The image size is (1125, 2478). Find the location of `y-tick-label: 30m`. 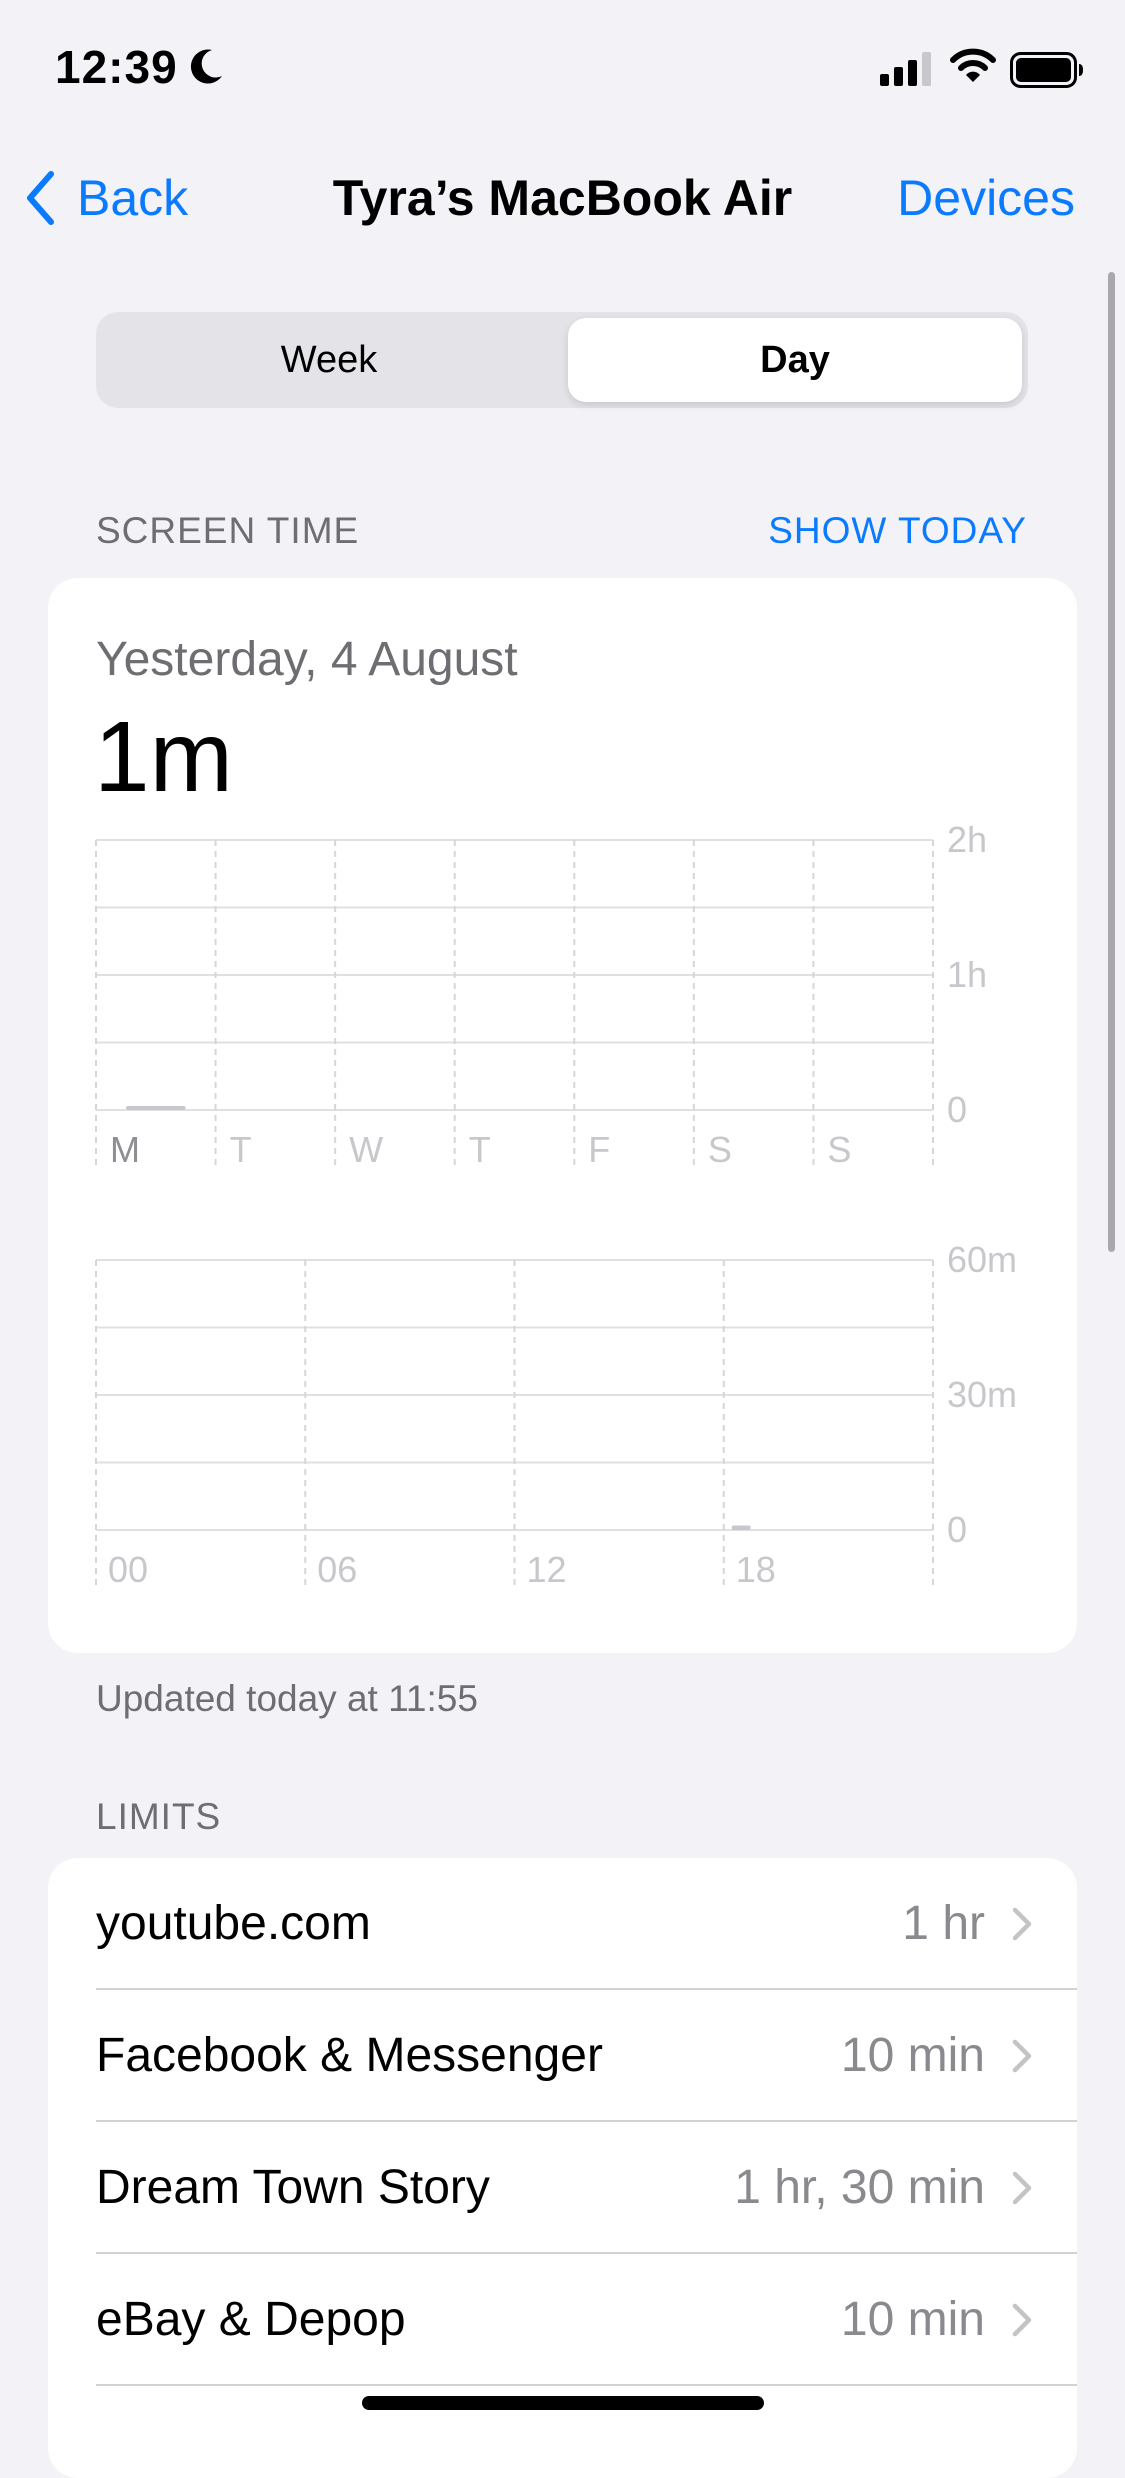

y-tick-label: 30m is located at coordinates (982, 1394).